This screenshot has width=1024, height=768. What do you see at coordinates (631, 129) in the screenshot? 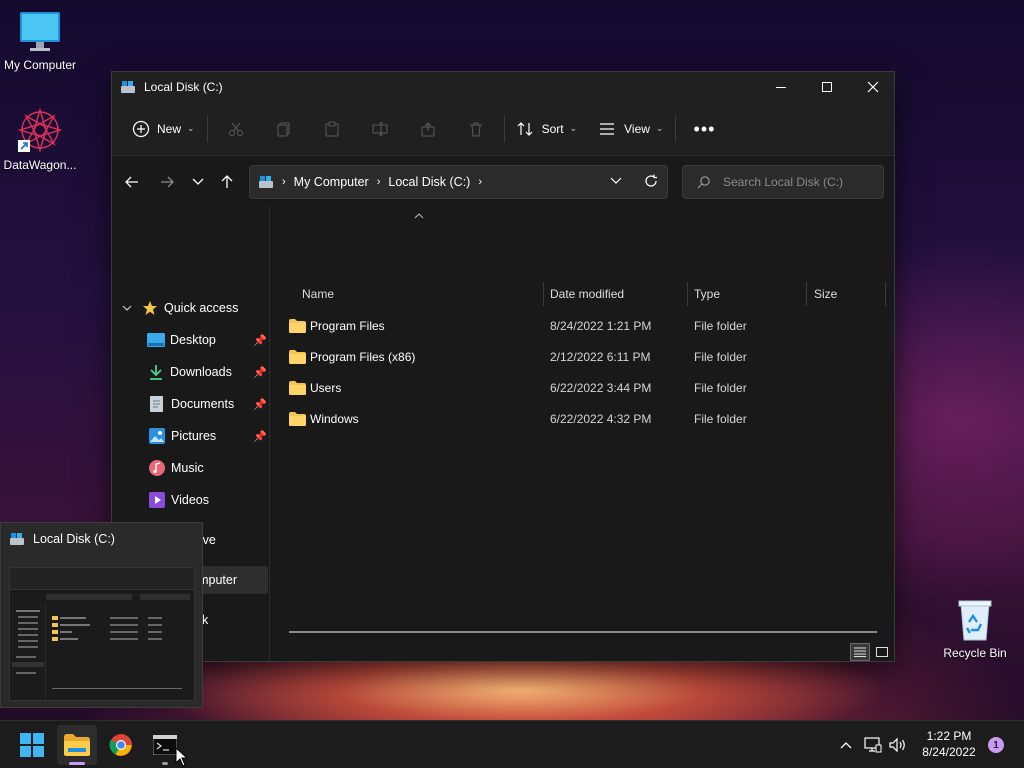
I see `view-button: View ⌄` at bounding box center [631, 129].